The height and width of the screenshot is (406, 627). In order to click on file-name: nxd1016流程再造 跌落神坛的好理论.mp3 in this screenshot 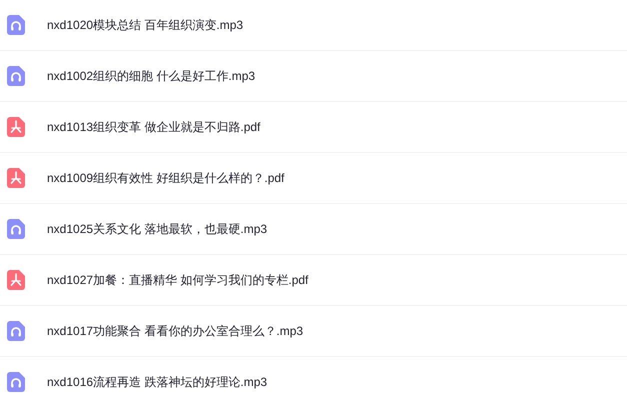, I will do `click(157, 382)`.